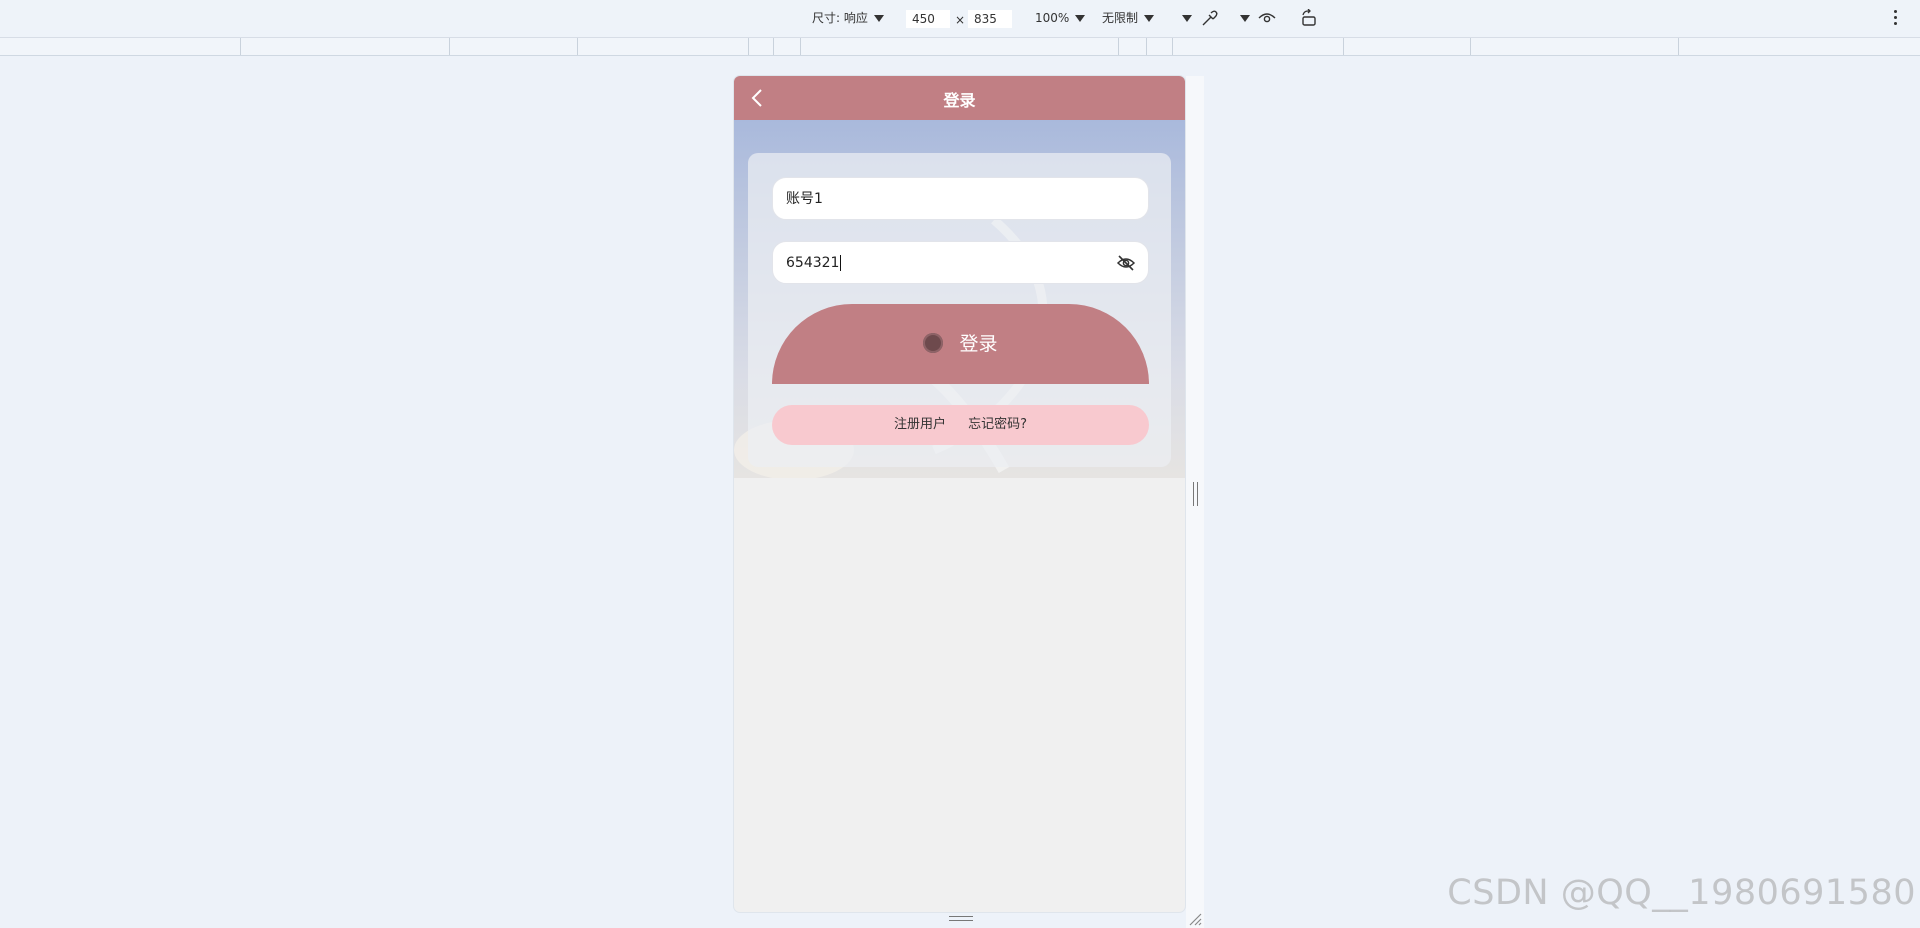  What do you see at coordinates (813, 263) in the screenshot?
I see `password-value: 654321` at bounding box center [813, 263].